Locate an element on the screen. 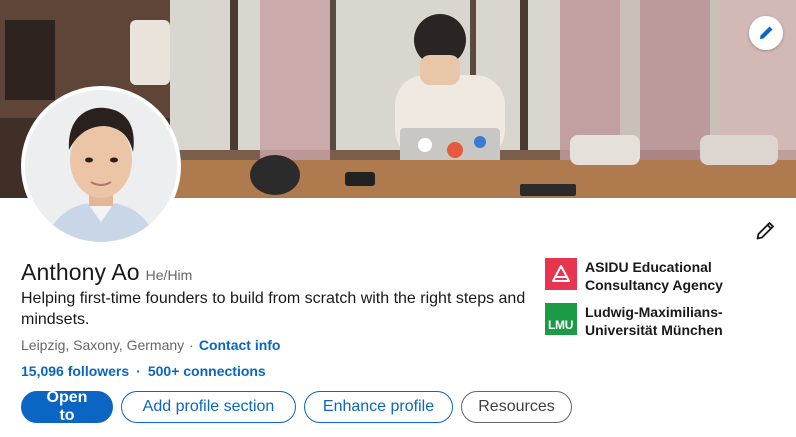 The image size is (796, 437). lmu-logo-icon: LMU is located at coordinates (561, 319).